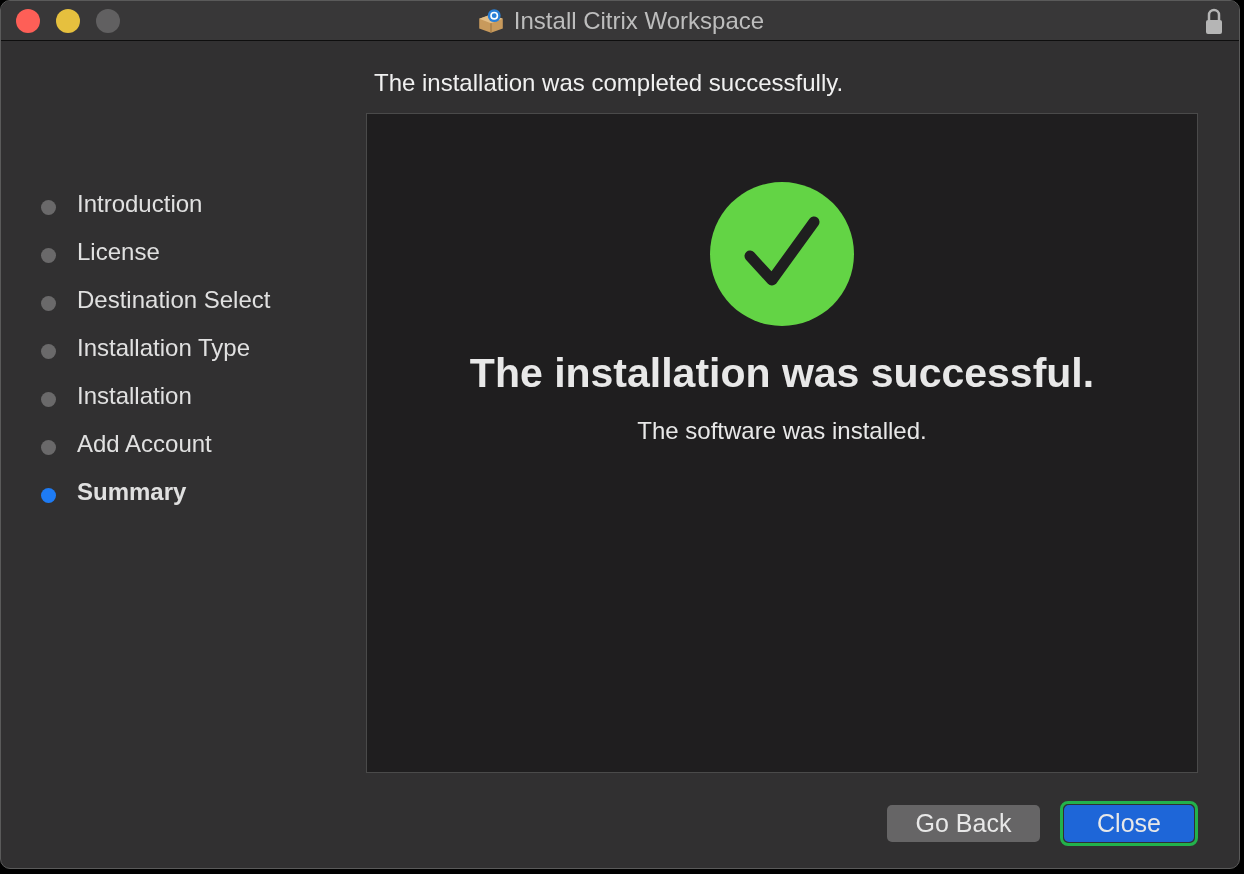 The image size is (1244, 874). What do you see at coordinates (140, 204) in the screenshot?
I see `step-label: Introduction` at bounding box center [140, 204].